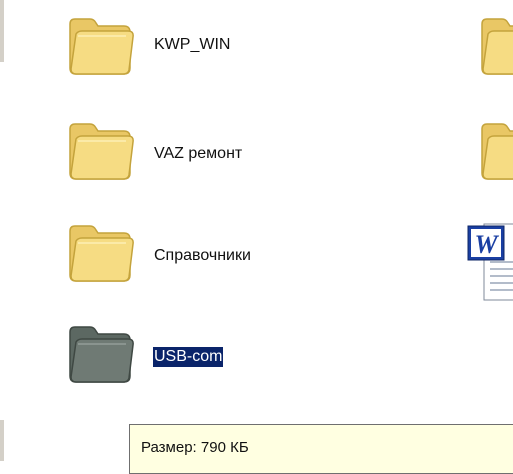 Image resolution: width=513 pixels, height=474 pixels. I want to click on word-document-icon: W, so click(490, 262).